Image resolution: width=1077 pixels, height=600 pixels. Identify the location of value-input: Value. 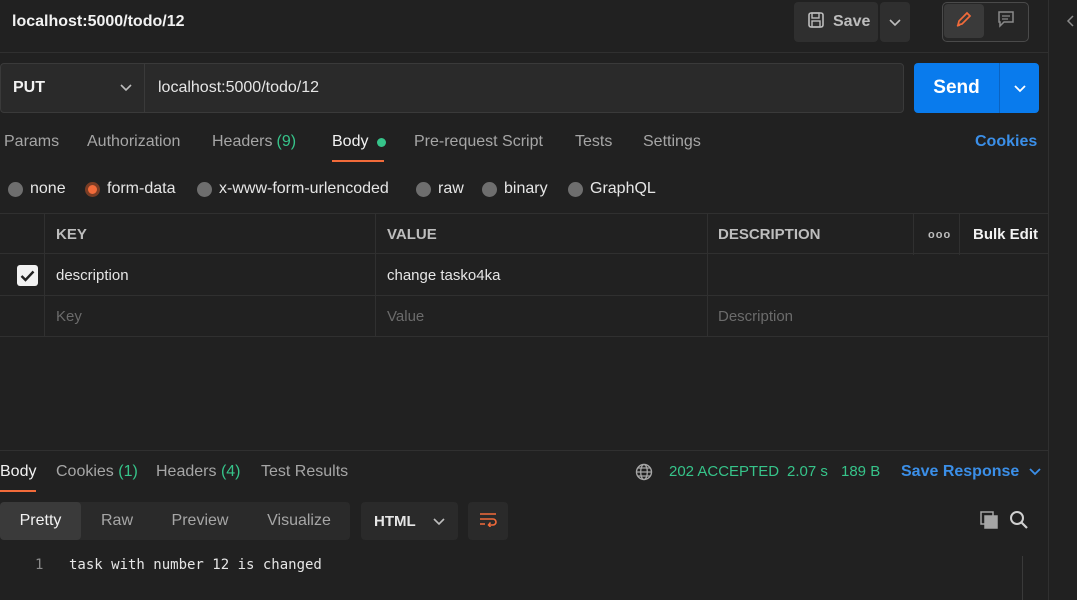
(542, 316).